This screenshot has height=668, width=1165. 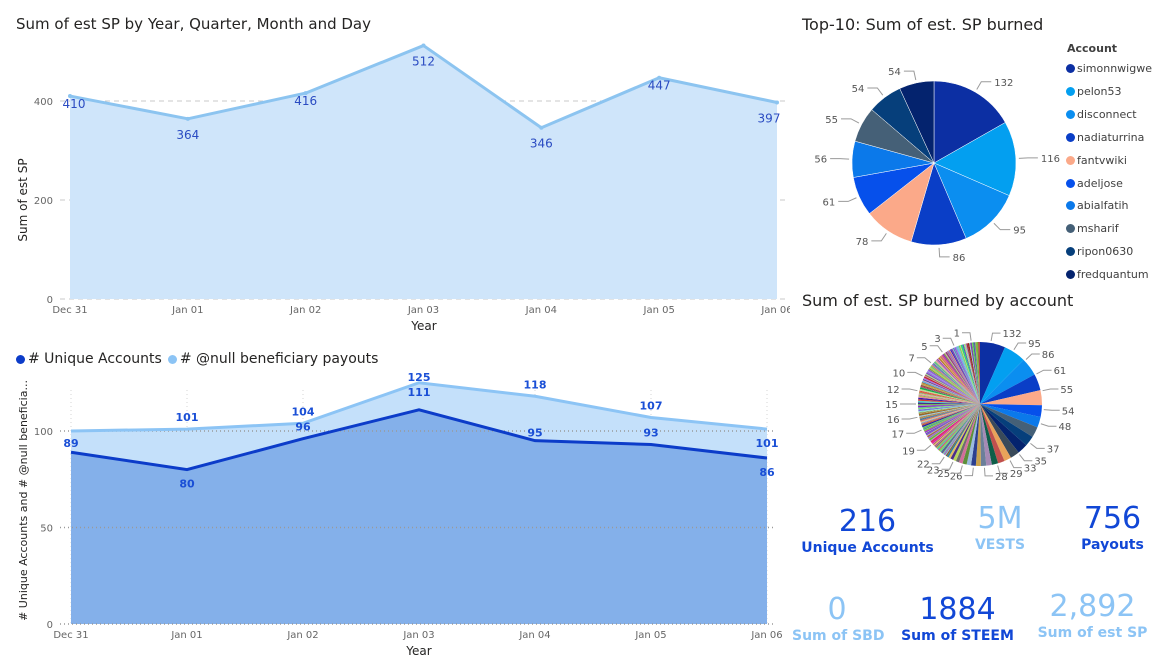 I want to click on legend-item-pelon53: pelon53, so click(x=1094, y=91).